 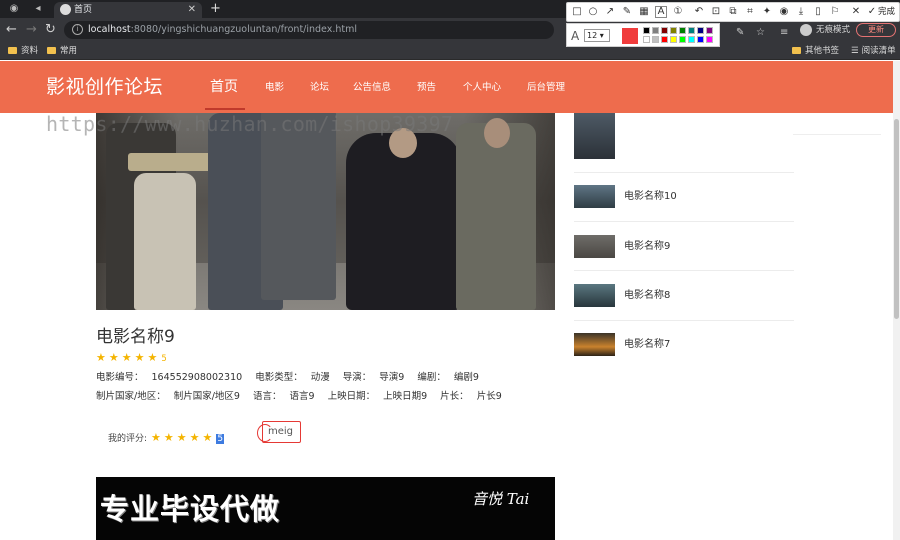 What do you see at coordinates (643, 35) in the screenshot?
I see `snapshot-color-palette: A 12 ▾` at bounding box center [643, 35].